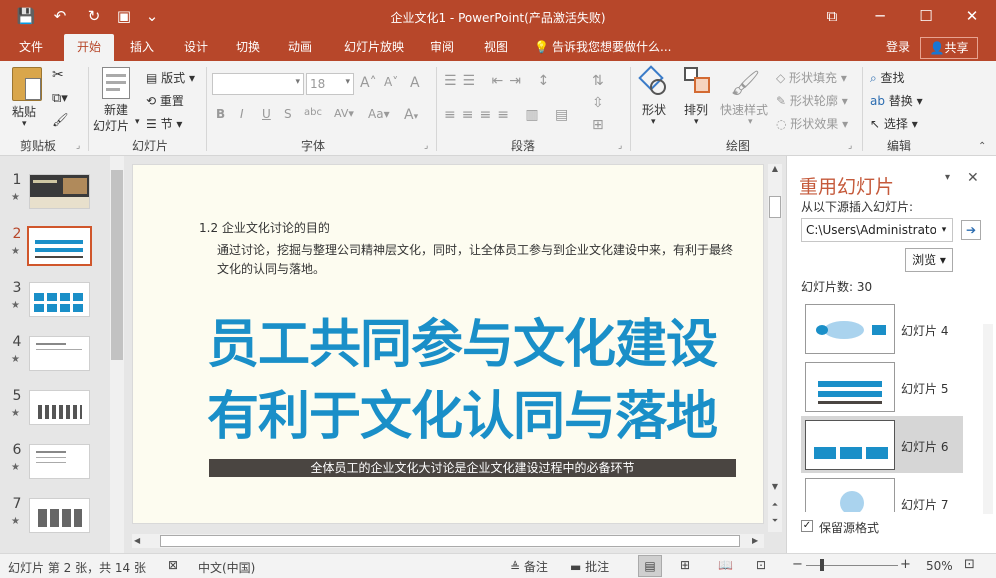  What do you see at coordinates (973, 178) in the screenshot?
I see `close-pane-icon: ✕` at bounding box center [973, 178].